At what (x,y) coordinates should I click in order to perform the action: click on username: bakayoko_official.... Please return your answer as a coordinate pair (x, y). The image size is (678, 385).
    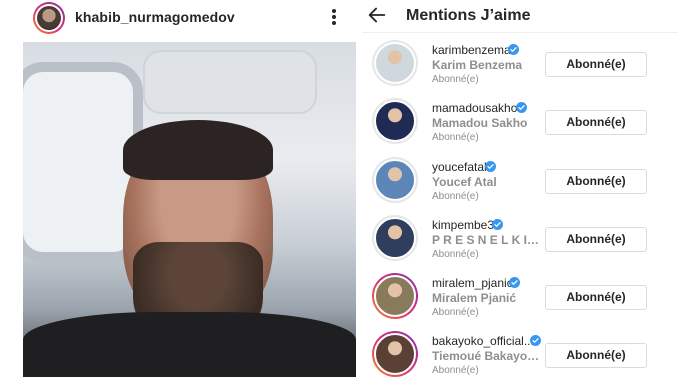
    Looking at the image, I should click on (483, 341).